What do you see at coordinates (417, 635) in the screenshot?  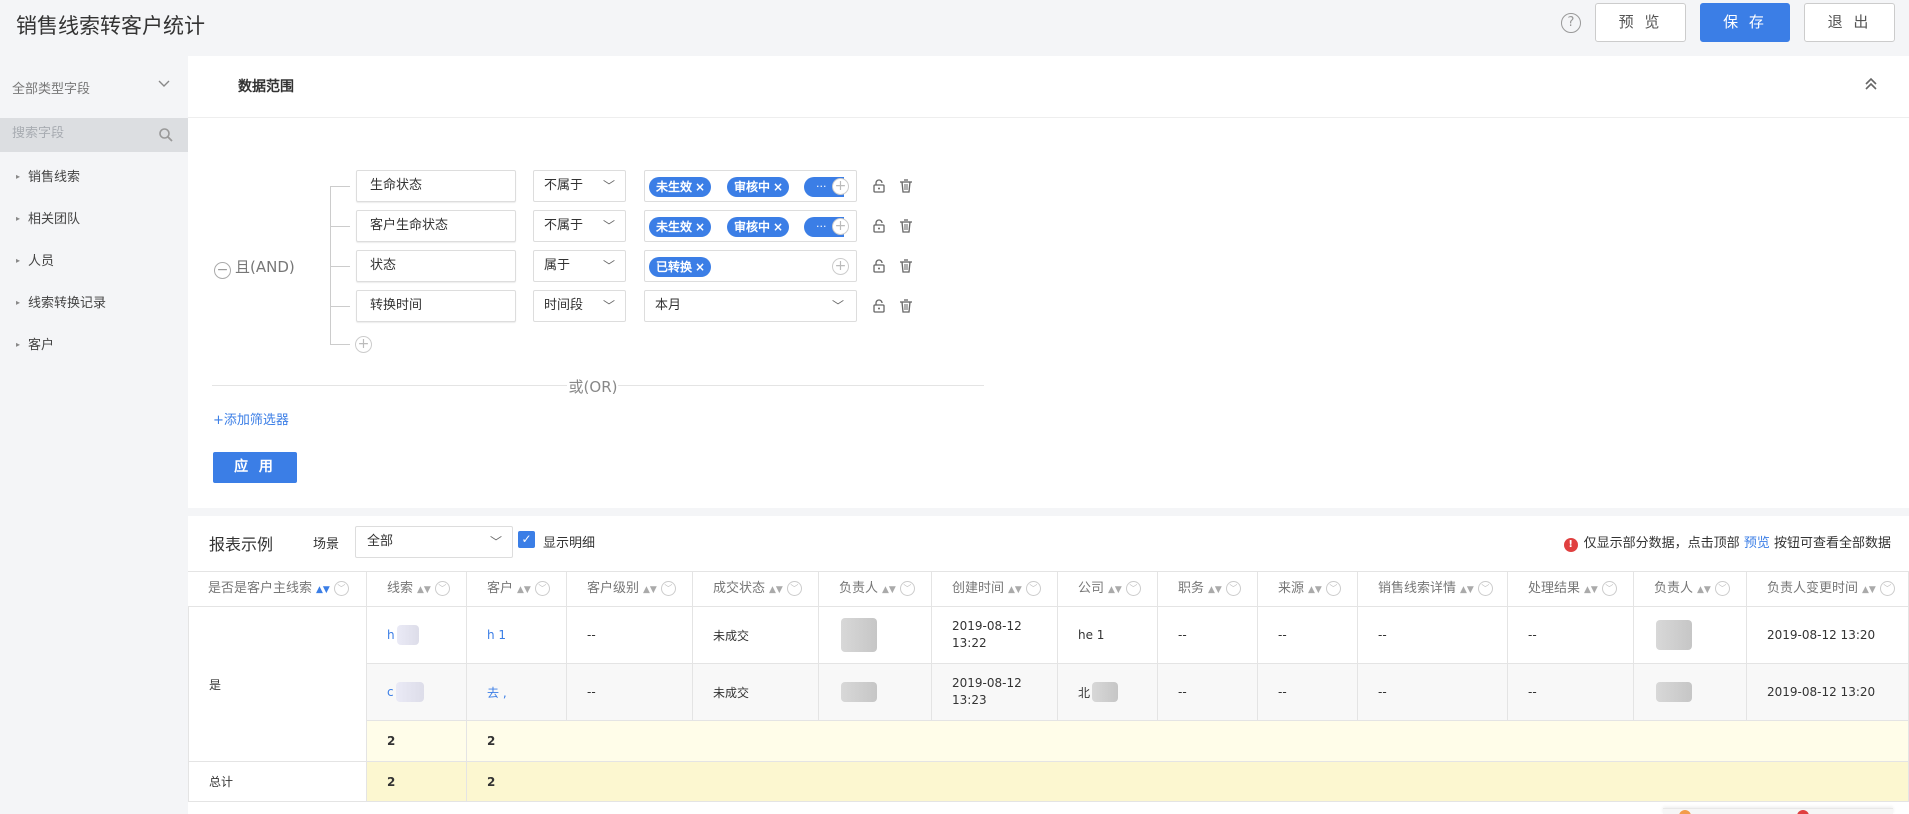 I see `lead-link: h` at bounding box center [417, 635].